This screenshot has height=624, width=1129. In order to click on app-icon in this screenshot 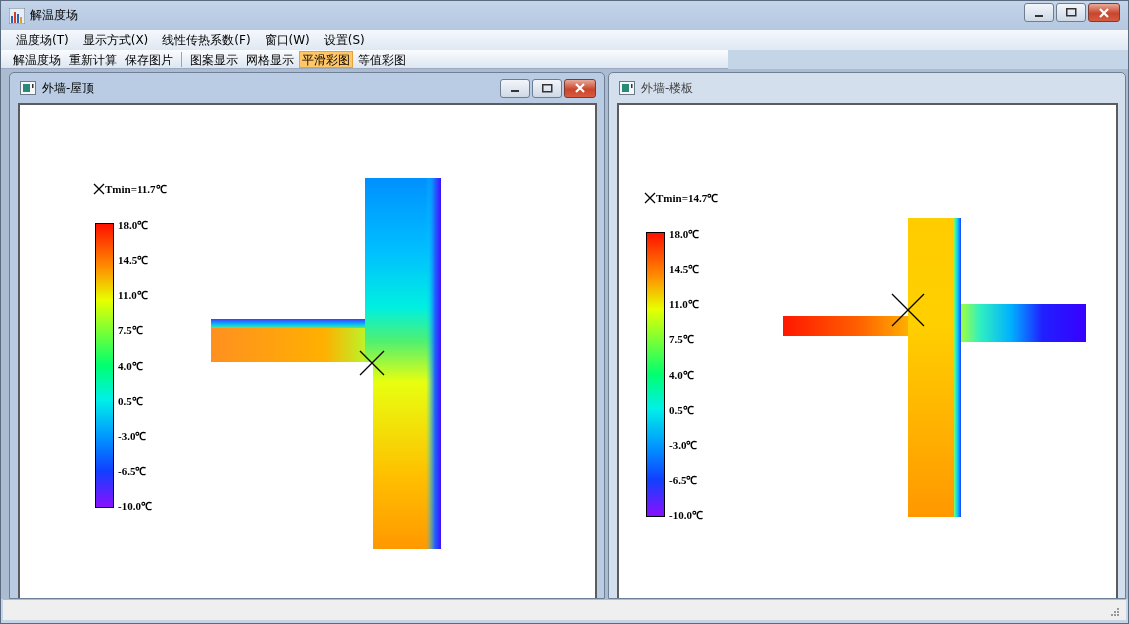, I will do `click(17, 15)`.